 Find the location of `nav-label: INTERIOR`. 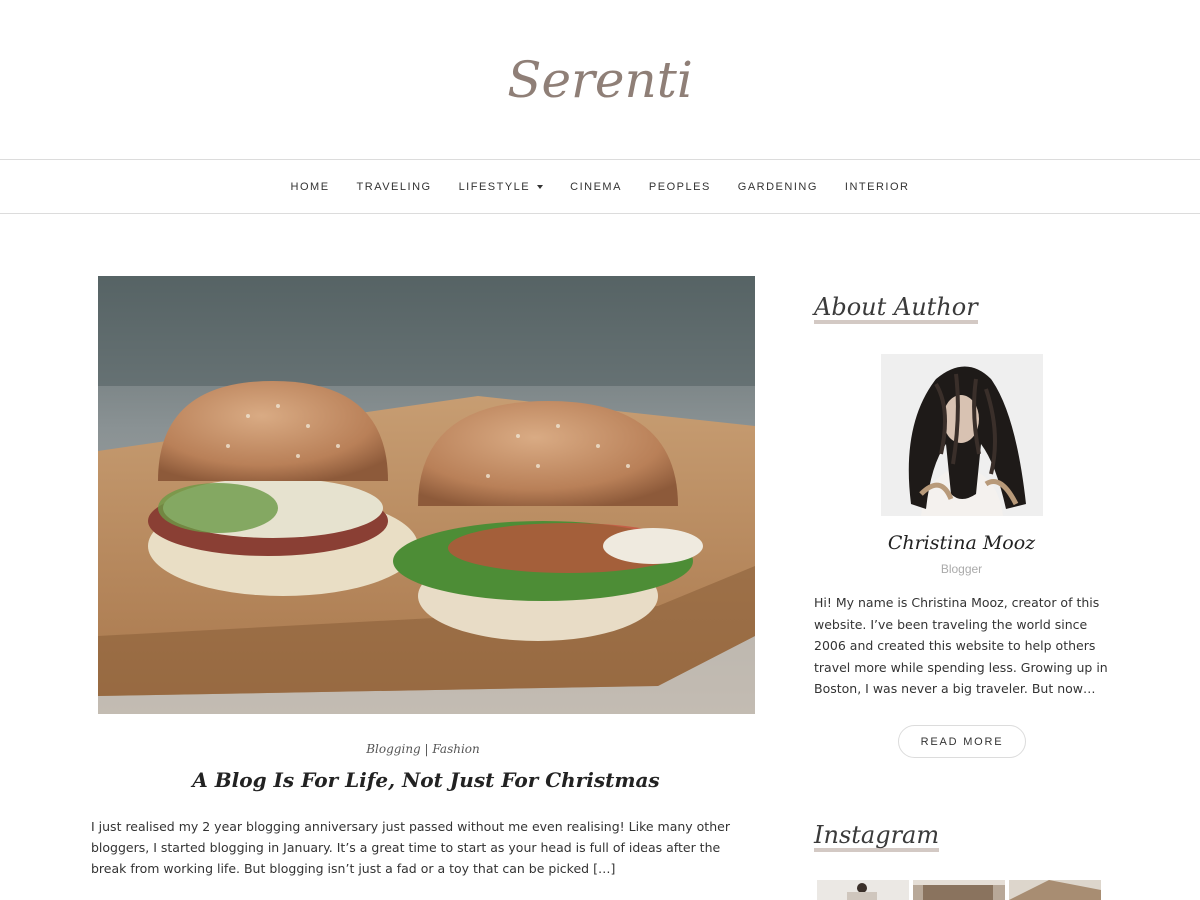

nav-label: INTERIOR is located at coordinates (877, 186).